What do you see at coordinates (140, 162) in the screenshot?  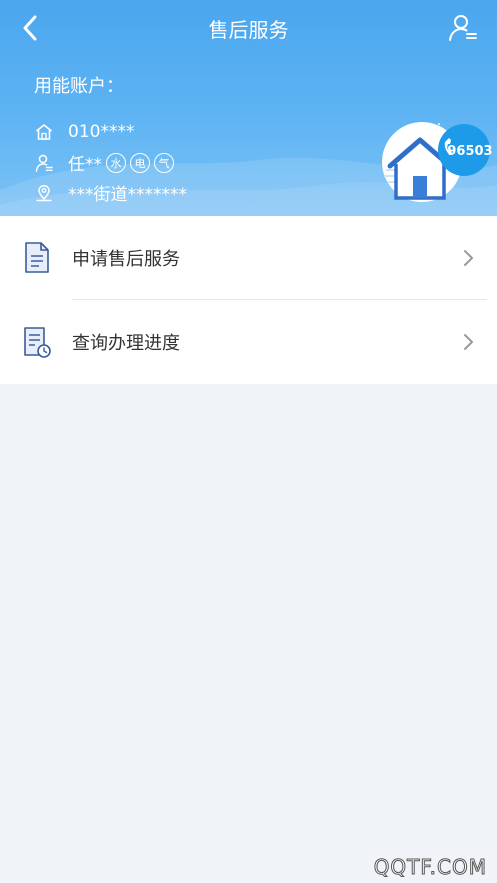 I see `electric-badge: 电` at bounding box center [140, 162].